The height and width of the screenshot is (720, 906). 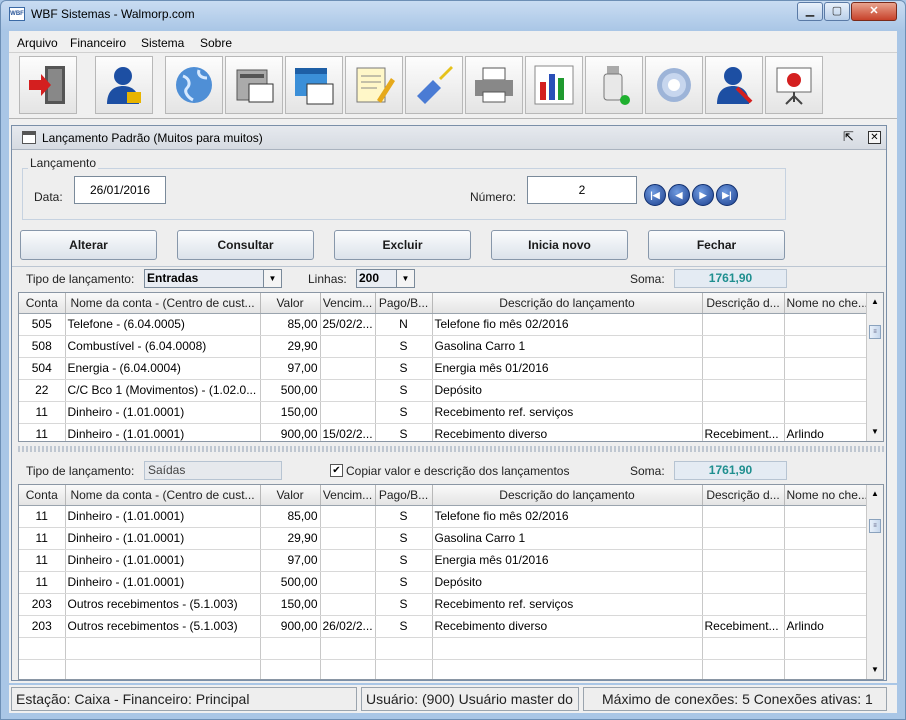 I want to click on table-cell: Energia mês 01/2016, so click(x=567, y=368).